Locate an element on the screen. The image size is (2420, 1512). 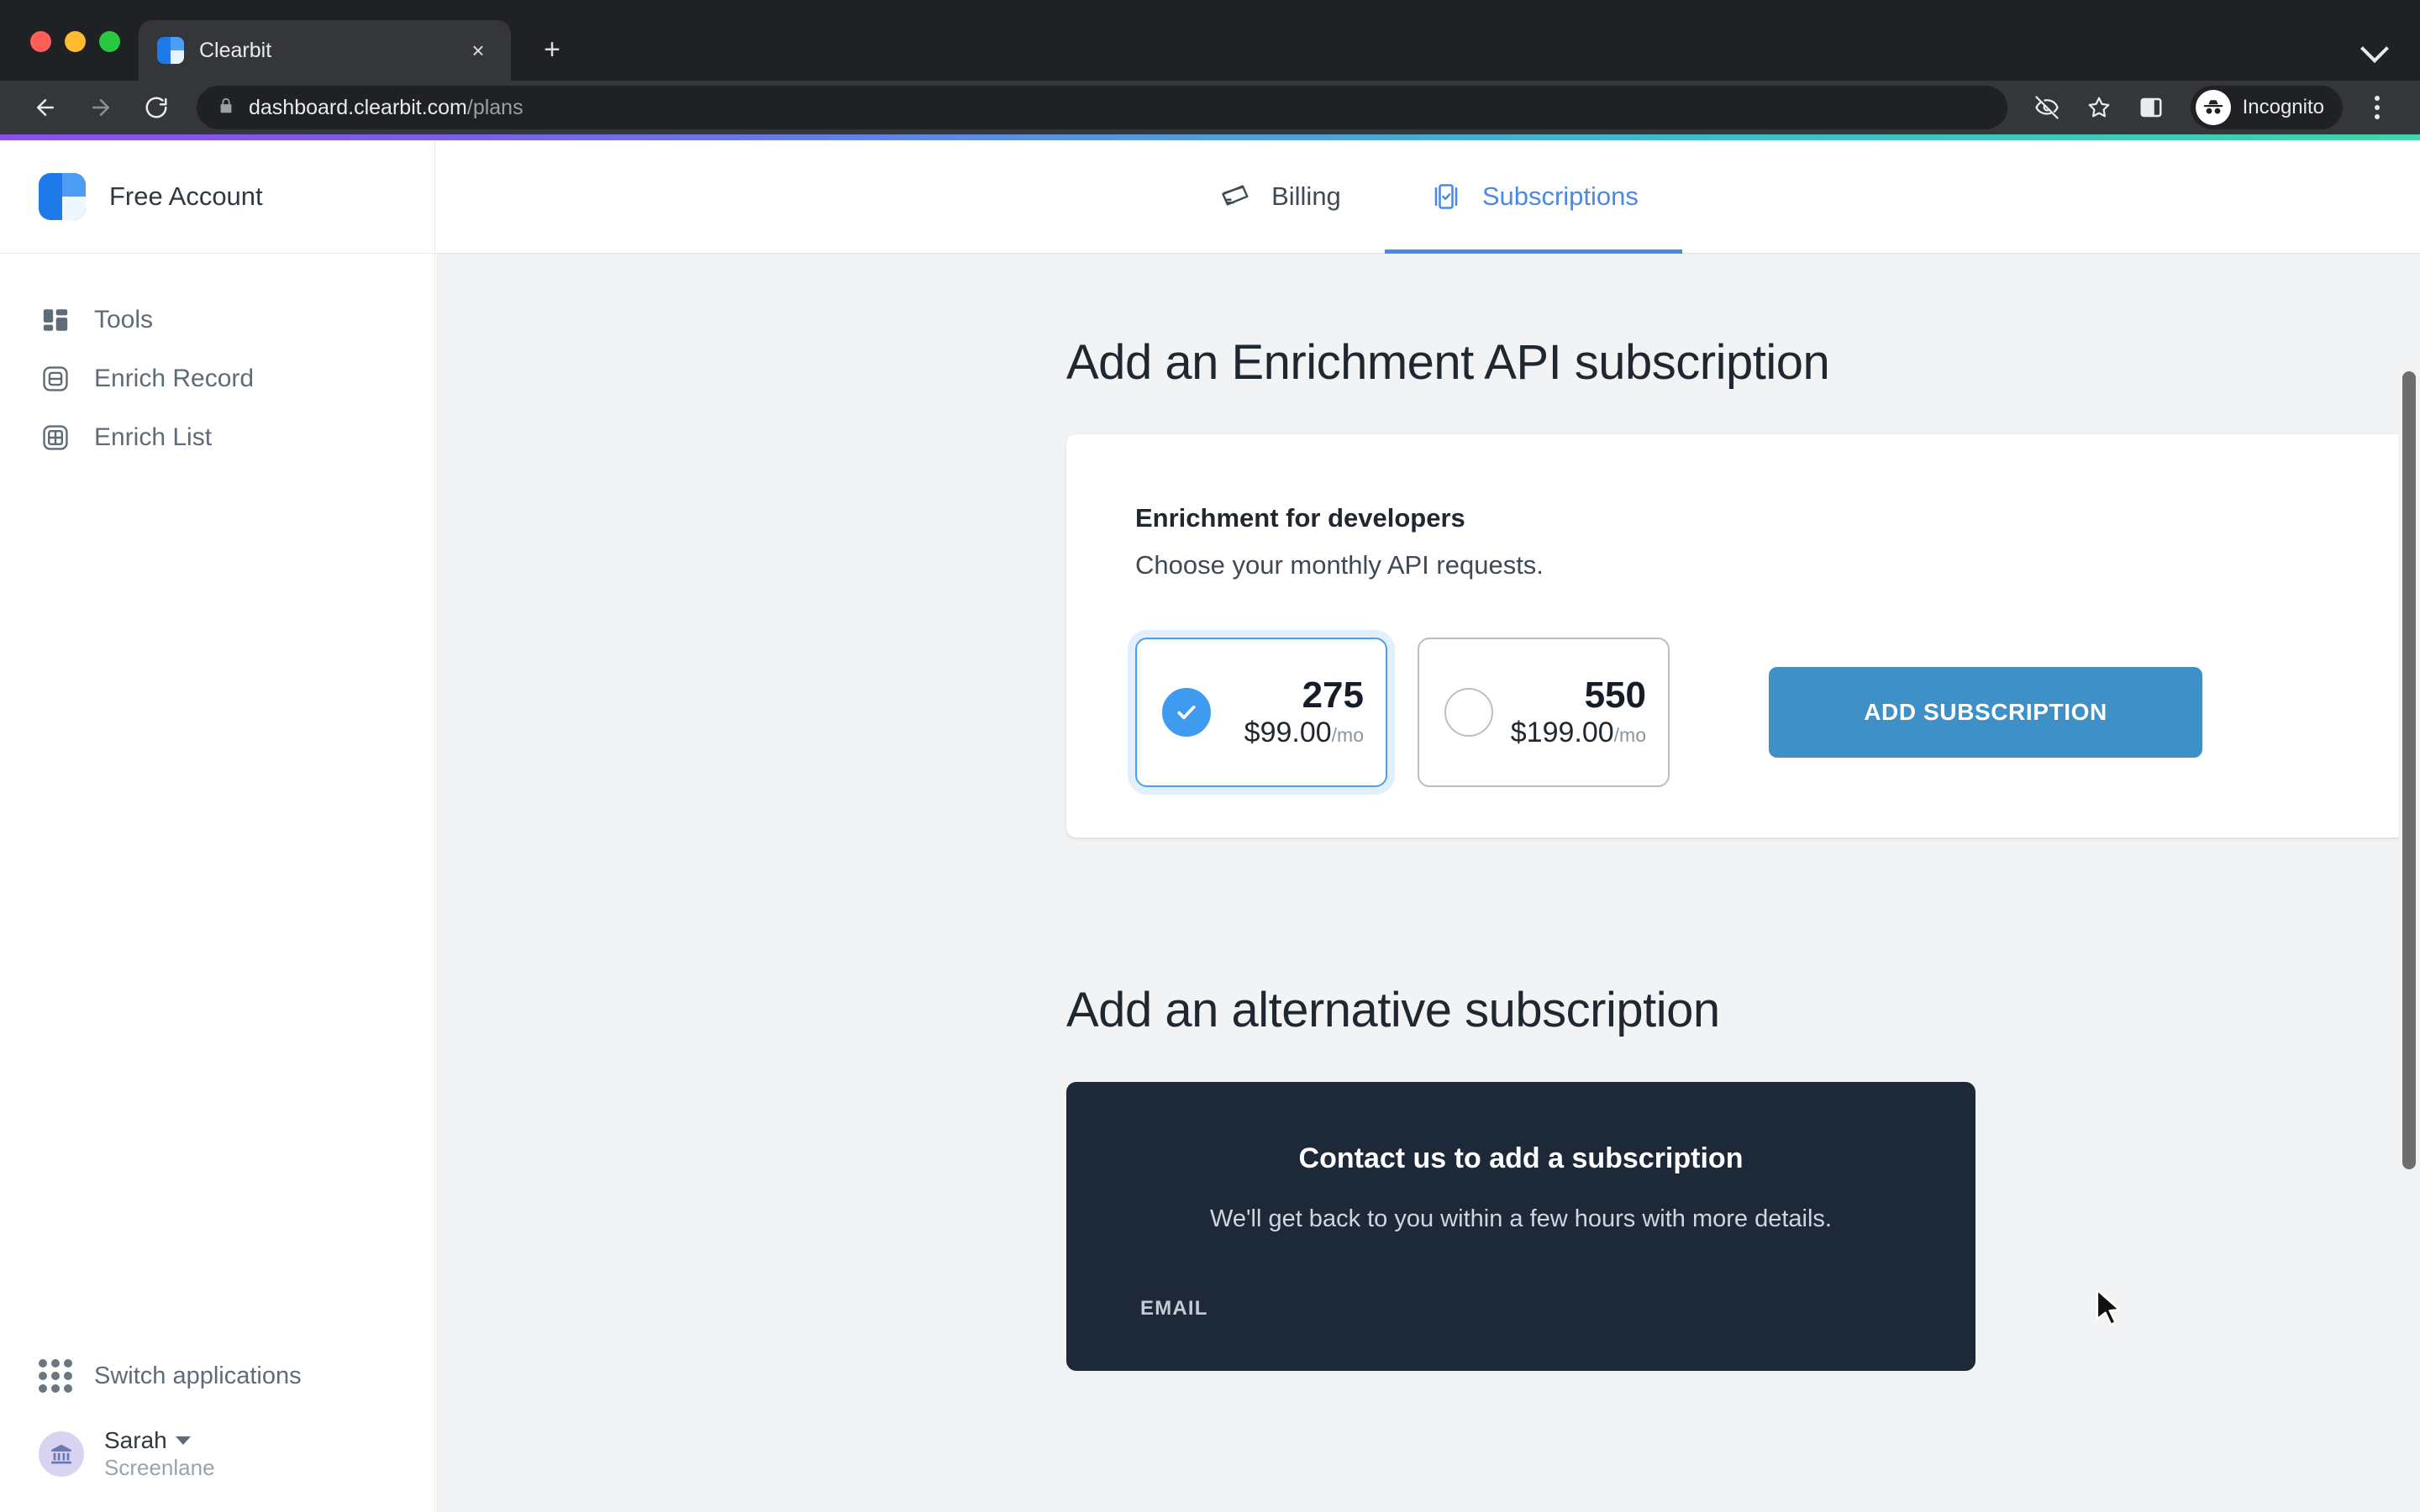
card-subtitle: Choose your monthly API requests. is located at coordinates (1339, 565).